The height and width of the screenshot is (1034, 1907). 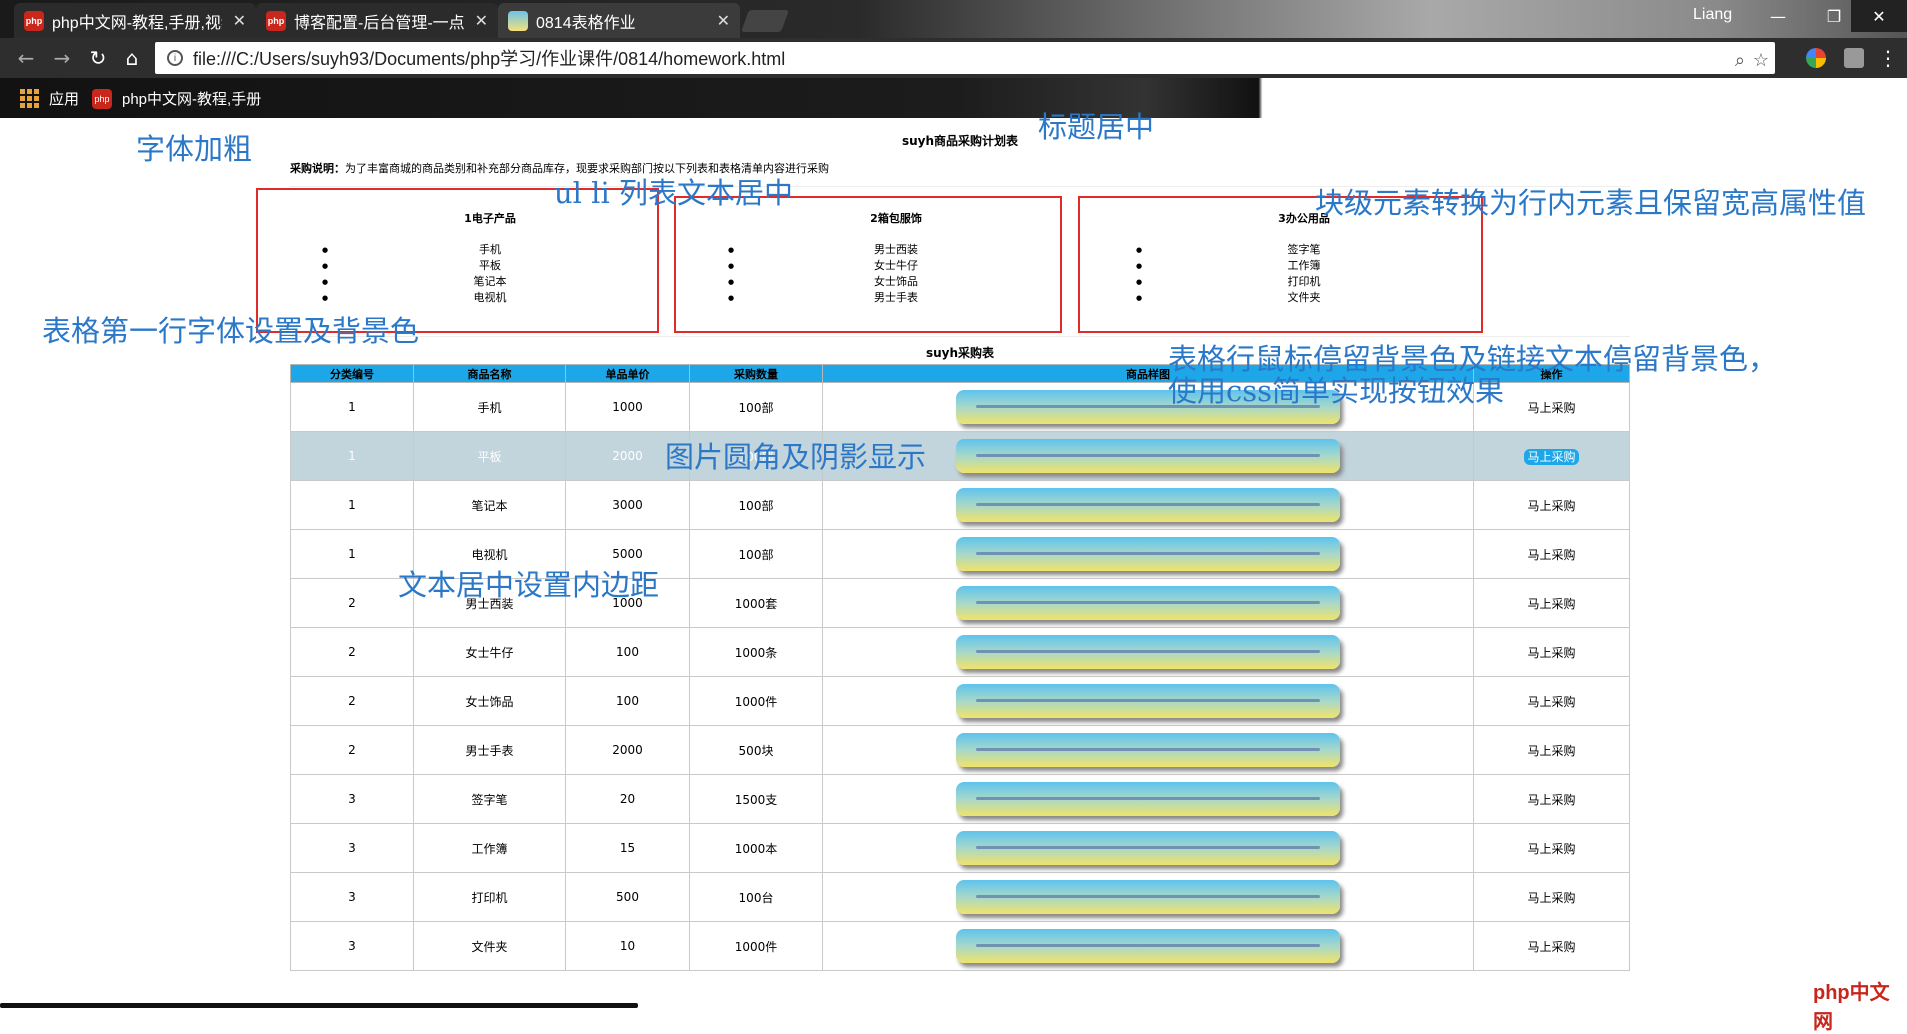 What do you see at coordinates (756, 652) in the screenshot?
I see `quantity-cell: 1000条` at bounding box center [756, 652].